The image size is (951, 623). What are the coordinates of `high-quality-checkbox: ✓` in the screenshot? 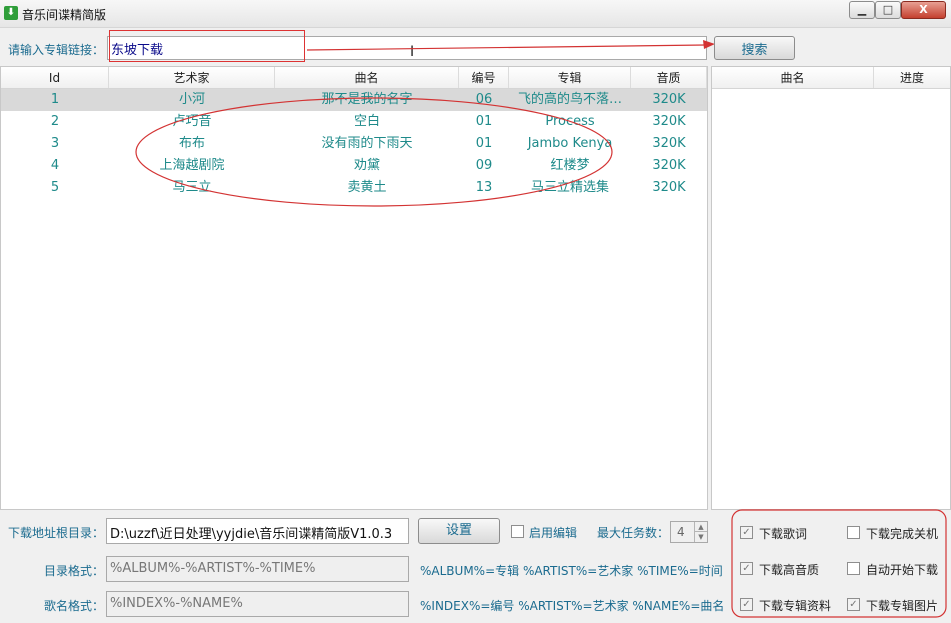 It's located at (746, 568).